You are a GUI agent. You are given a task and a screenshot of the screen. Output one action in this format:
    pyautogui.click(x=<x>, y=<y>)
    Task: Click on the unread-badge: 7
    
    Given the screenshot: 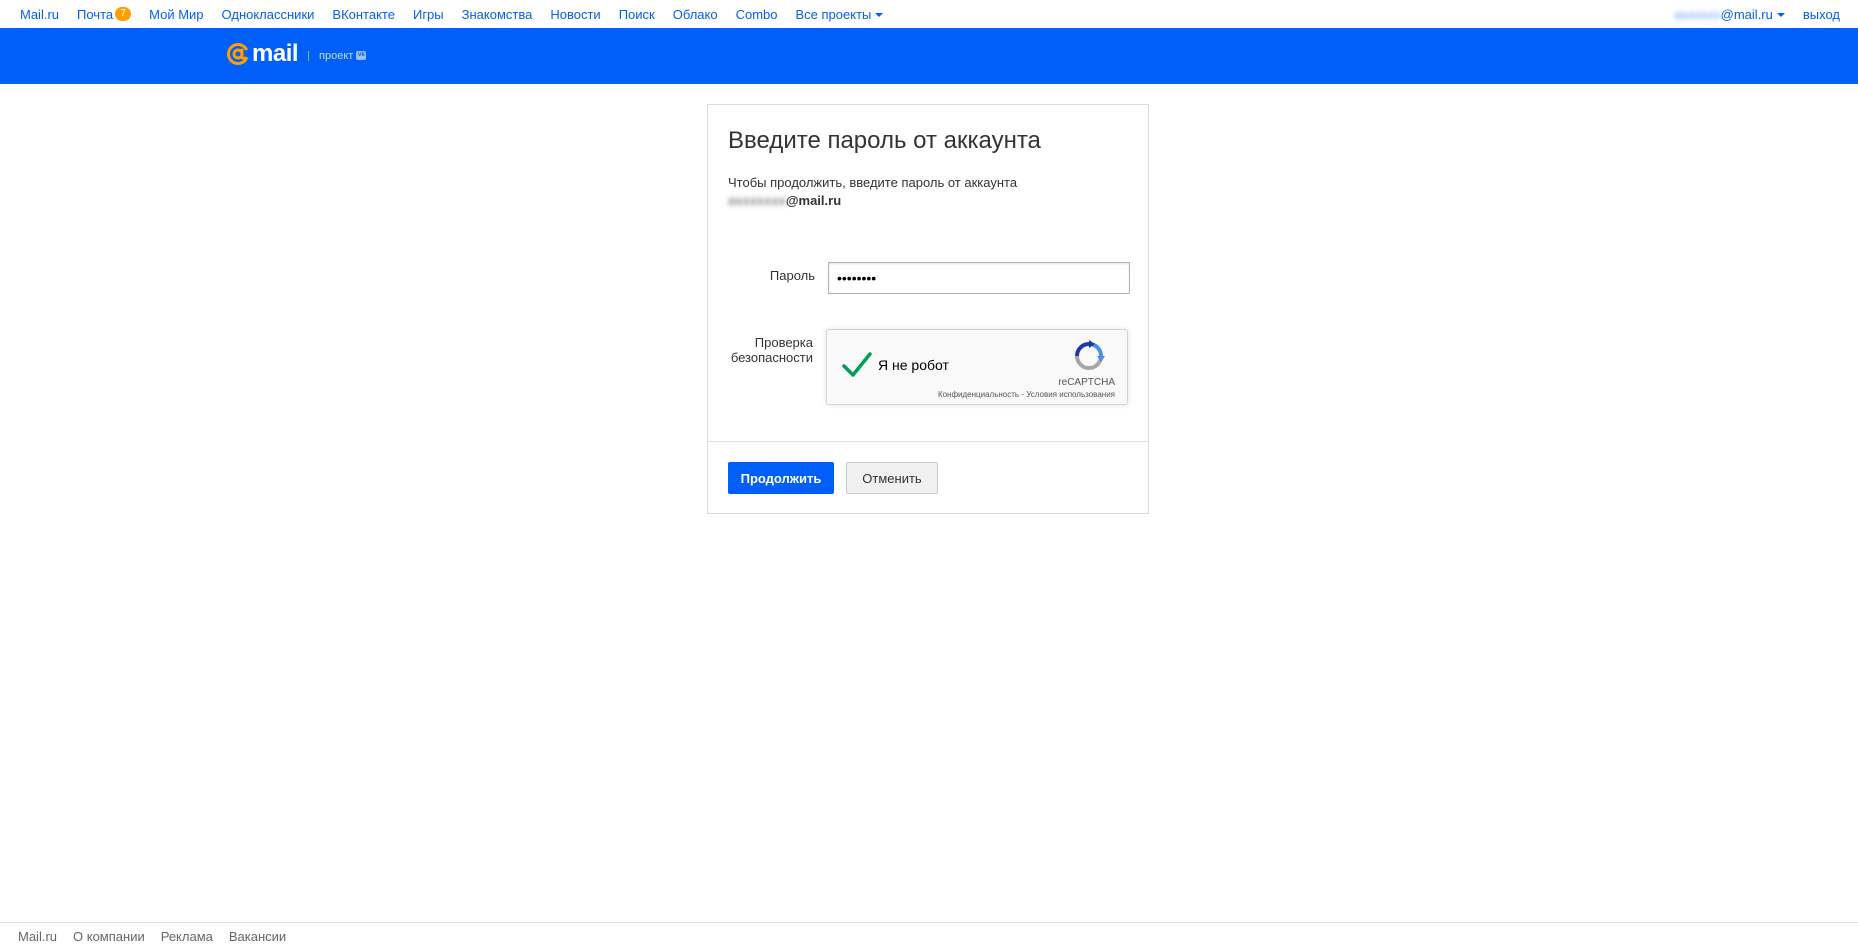 What is the action you would take?
    pyautogui.click(x=123, y=14)
    